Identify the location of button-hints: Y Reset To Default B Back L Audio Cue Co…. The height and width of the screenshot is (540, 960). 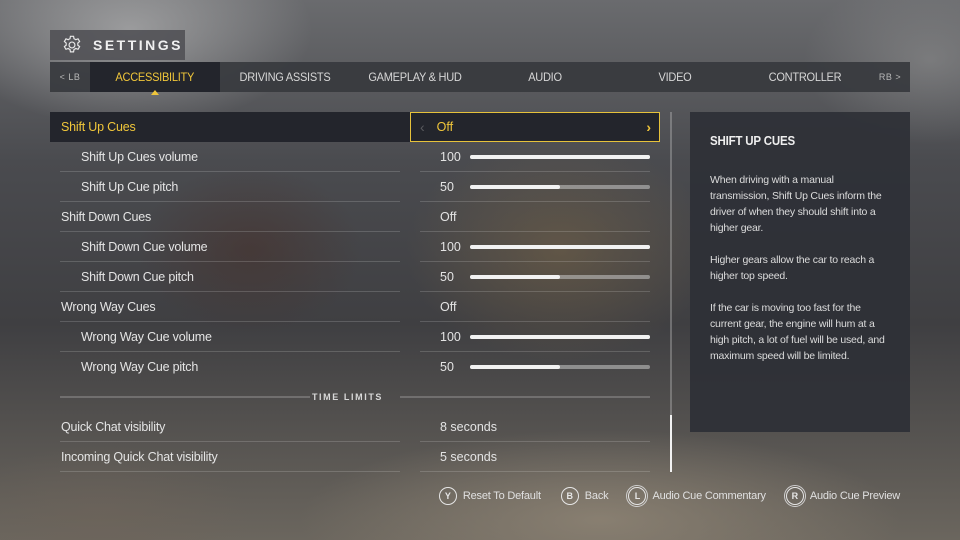
(669, 496).